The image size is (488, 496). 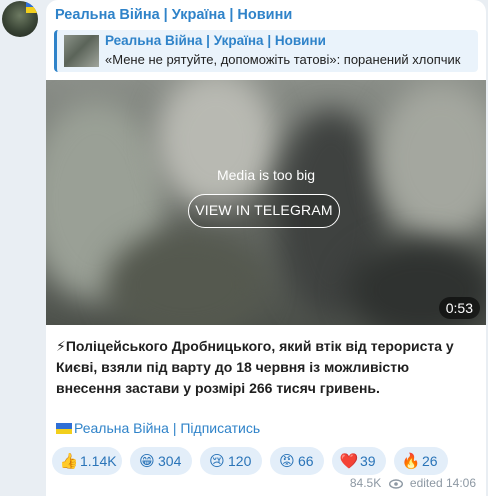 I want to click on subscribe-line: Реальна Війна | Підписатись, so click(x=158, y=428).